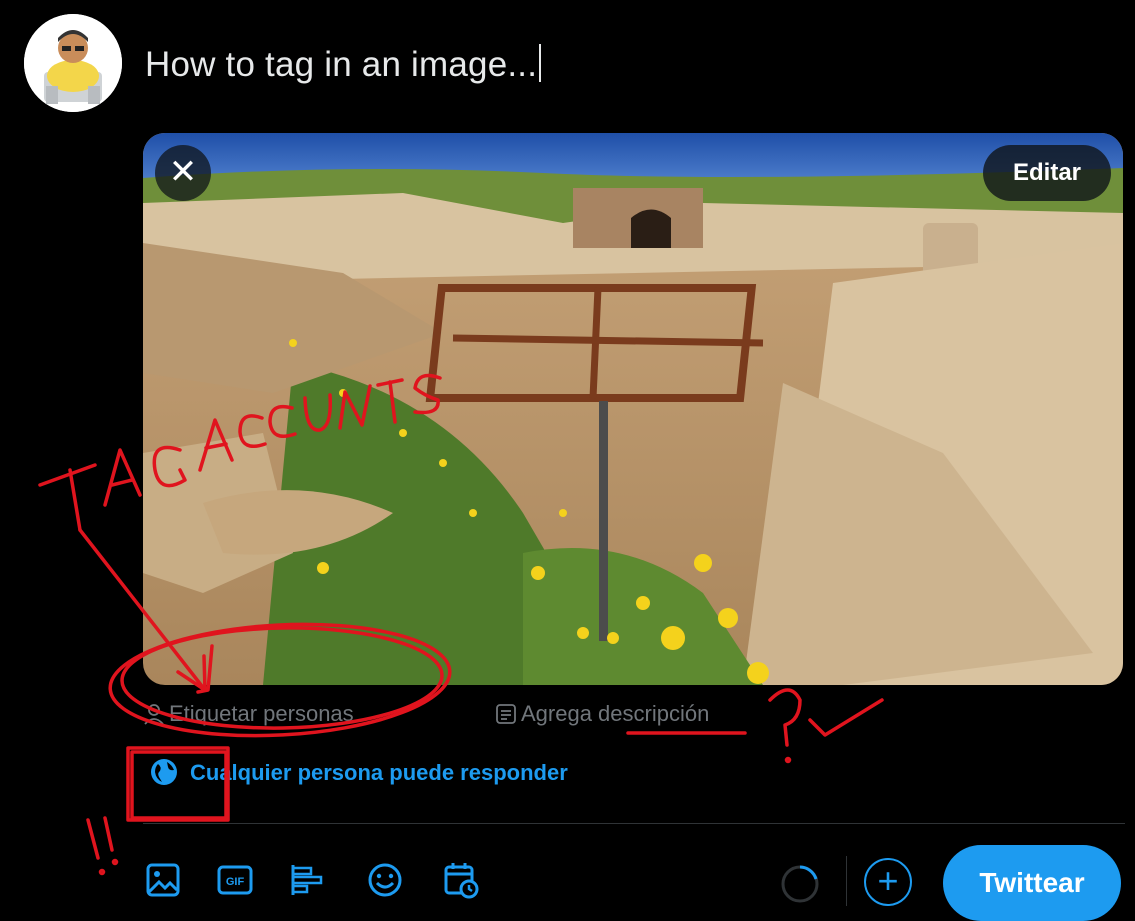  Describe the element at coordinates (615, 713) in the screenshot. I see `add-description-label: Agrega descripción` at that location.